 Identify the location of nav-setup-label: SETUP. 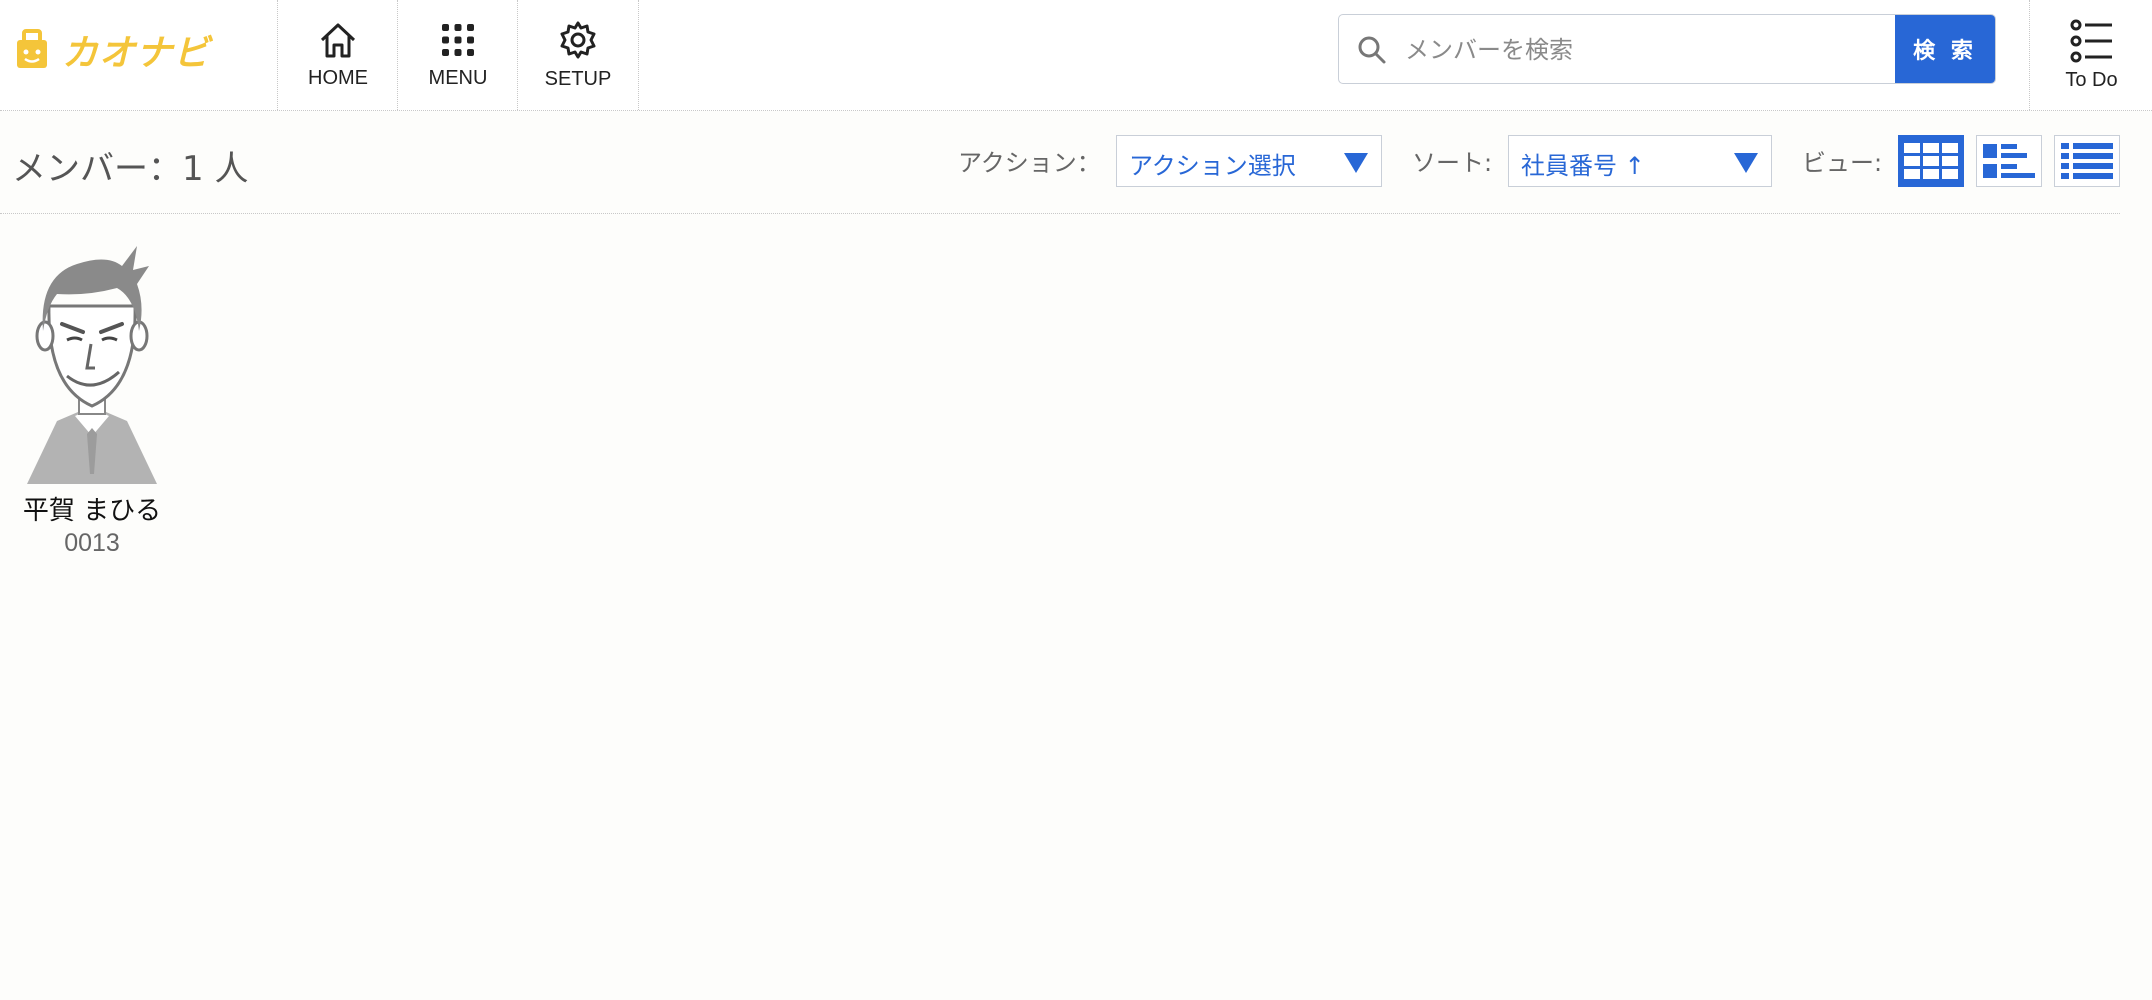
(578, 78).